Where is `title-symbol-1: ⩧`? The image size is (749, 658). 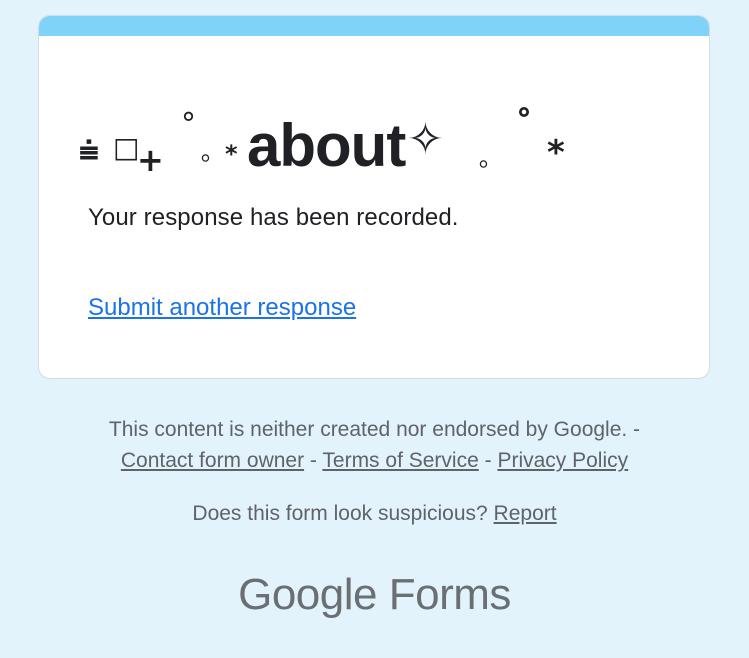 title-symbol-1: ⩧ is located at coordinates (89, 151).